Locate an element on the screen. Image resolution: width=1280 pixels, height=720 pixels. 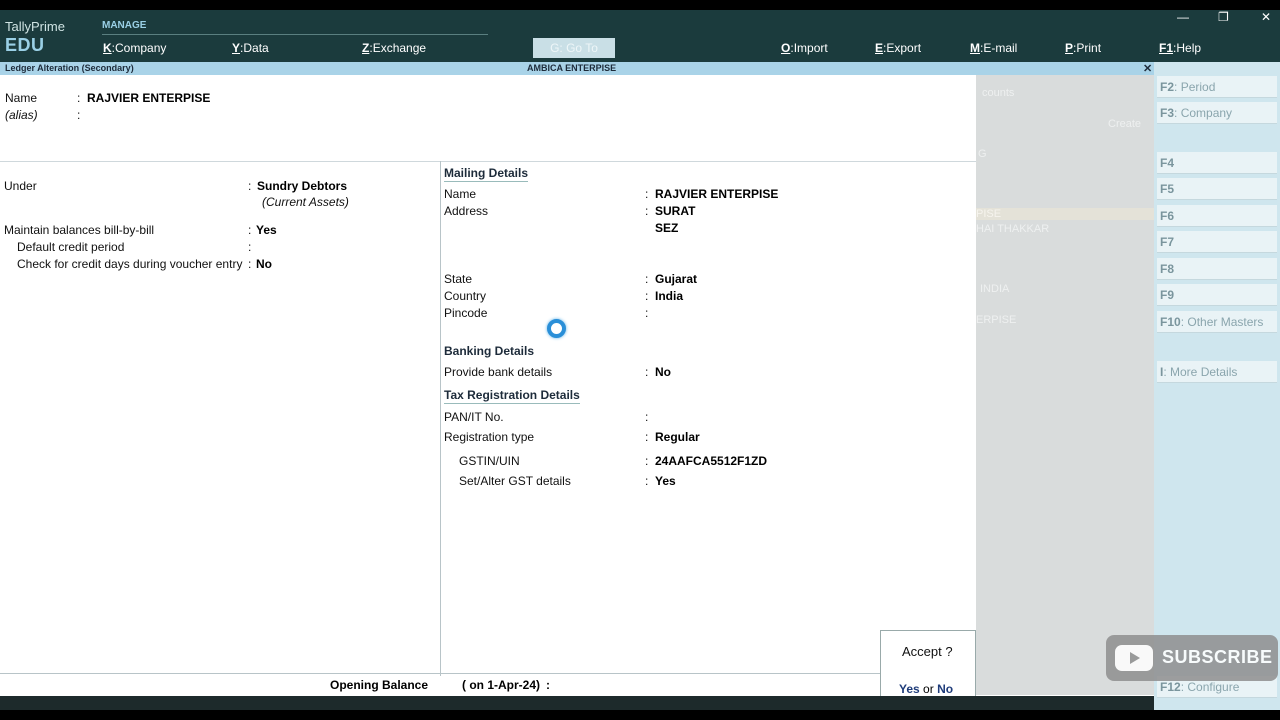
fkey-more-details: I: More Details is located at coordinates (1217, 372).